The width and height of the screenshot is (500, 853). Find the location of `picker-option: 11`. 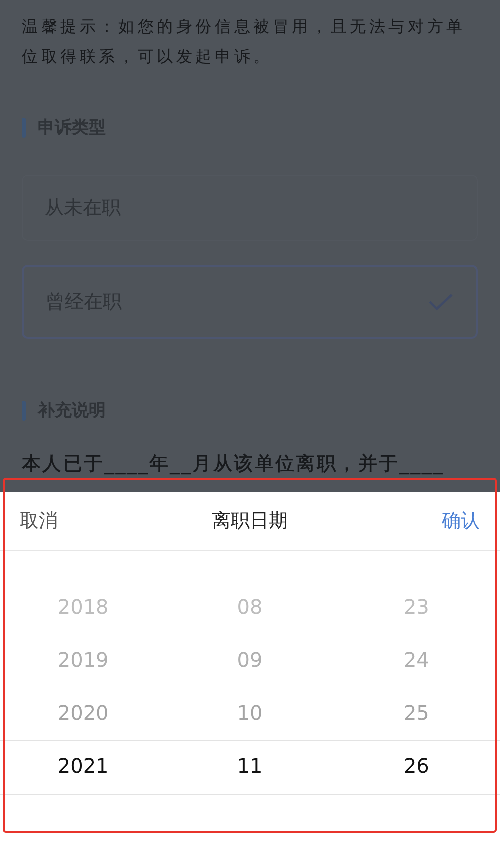

picker-option: 11 is located at coordinates (250, 766).